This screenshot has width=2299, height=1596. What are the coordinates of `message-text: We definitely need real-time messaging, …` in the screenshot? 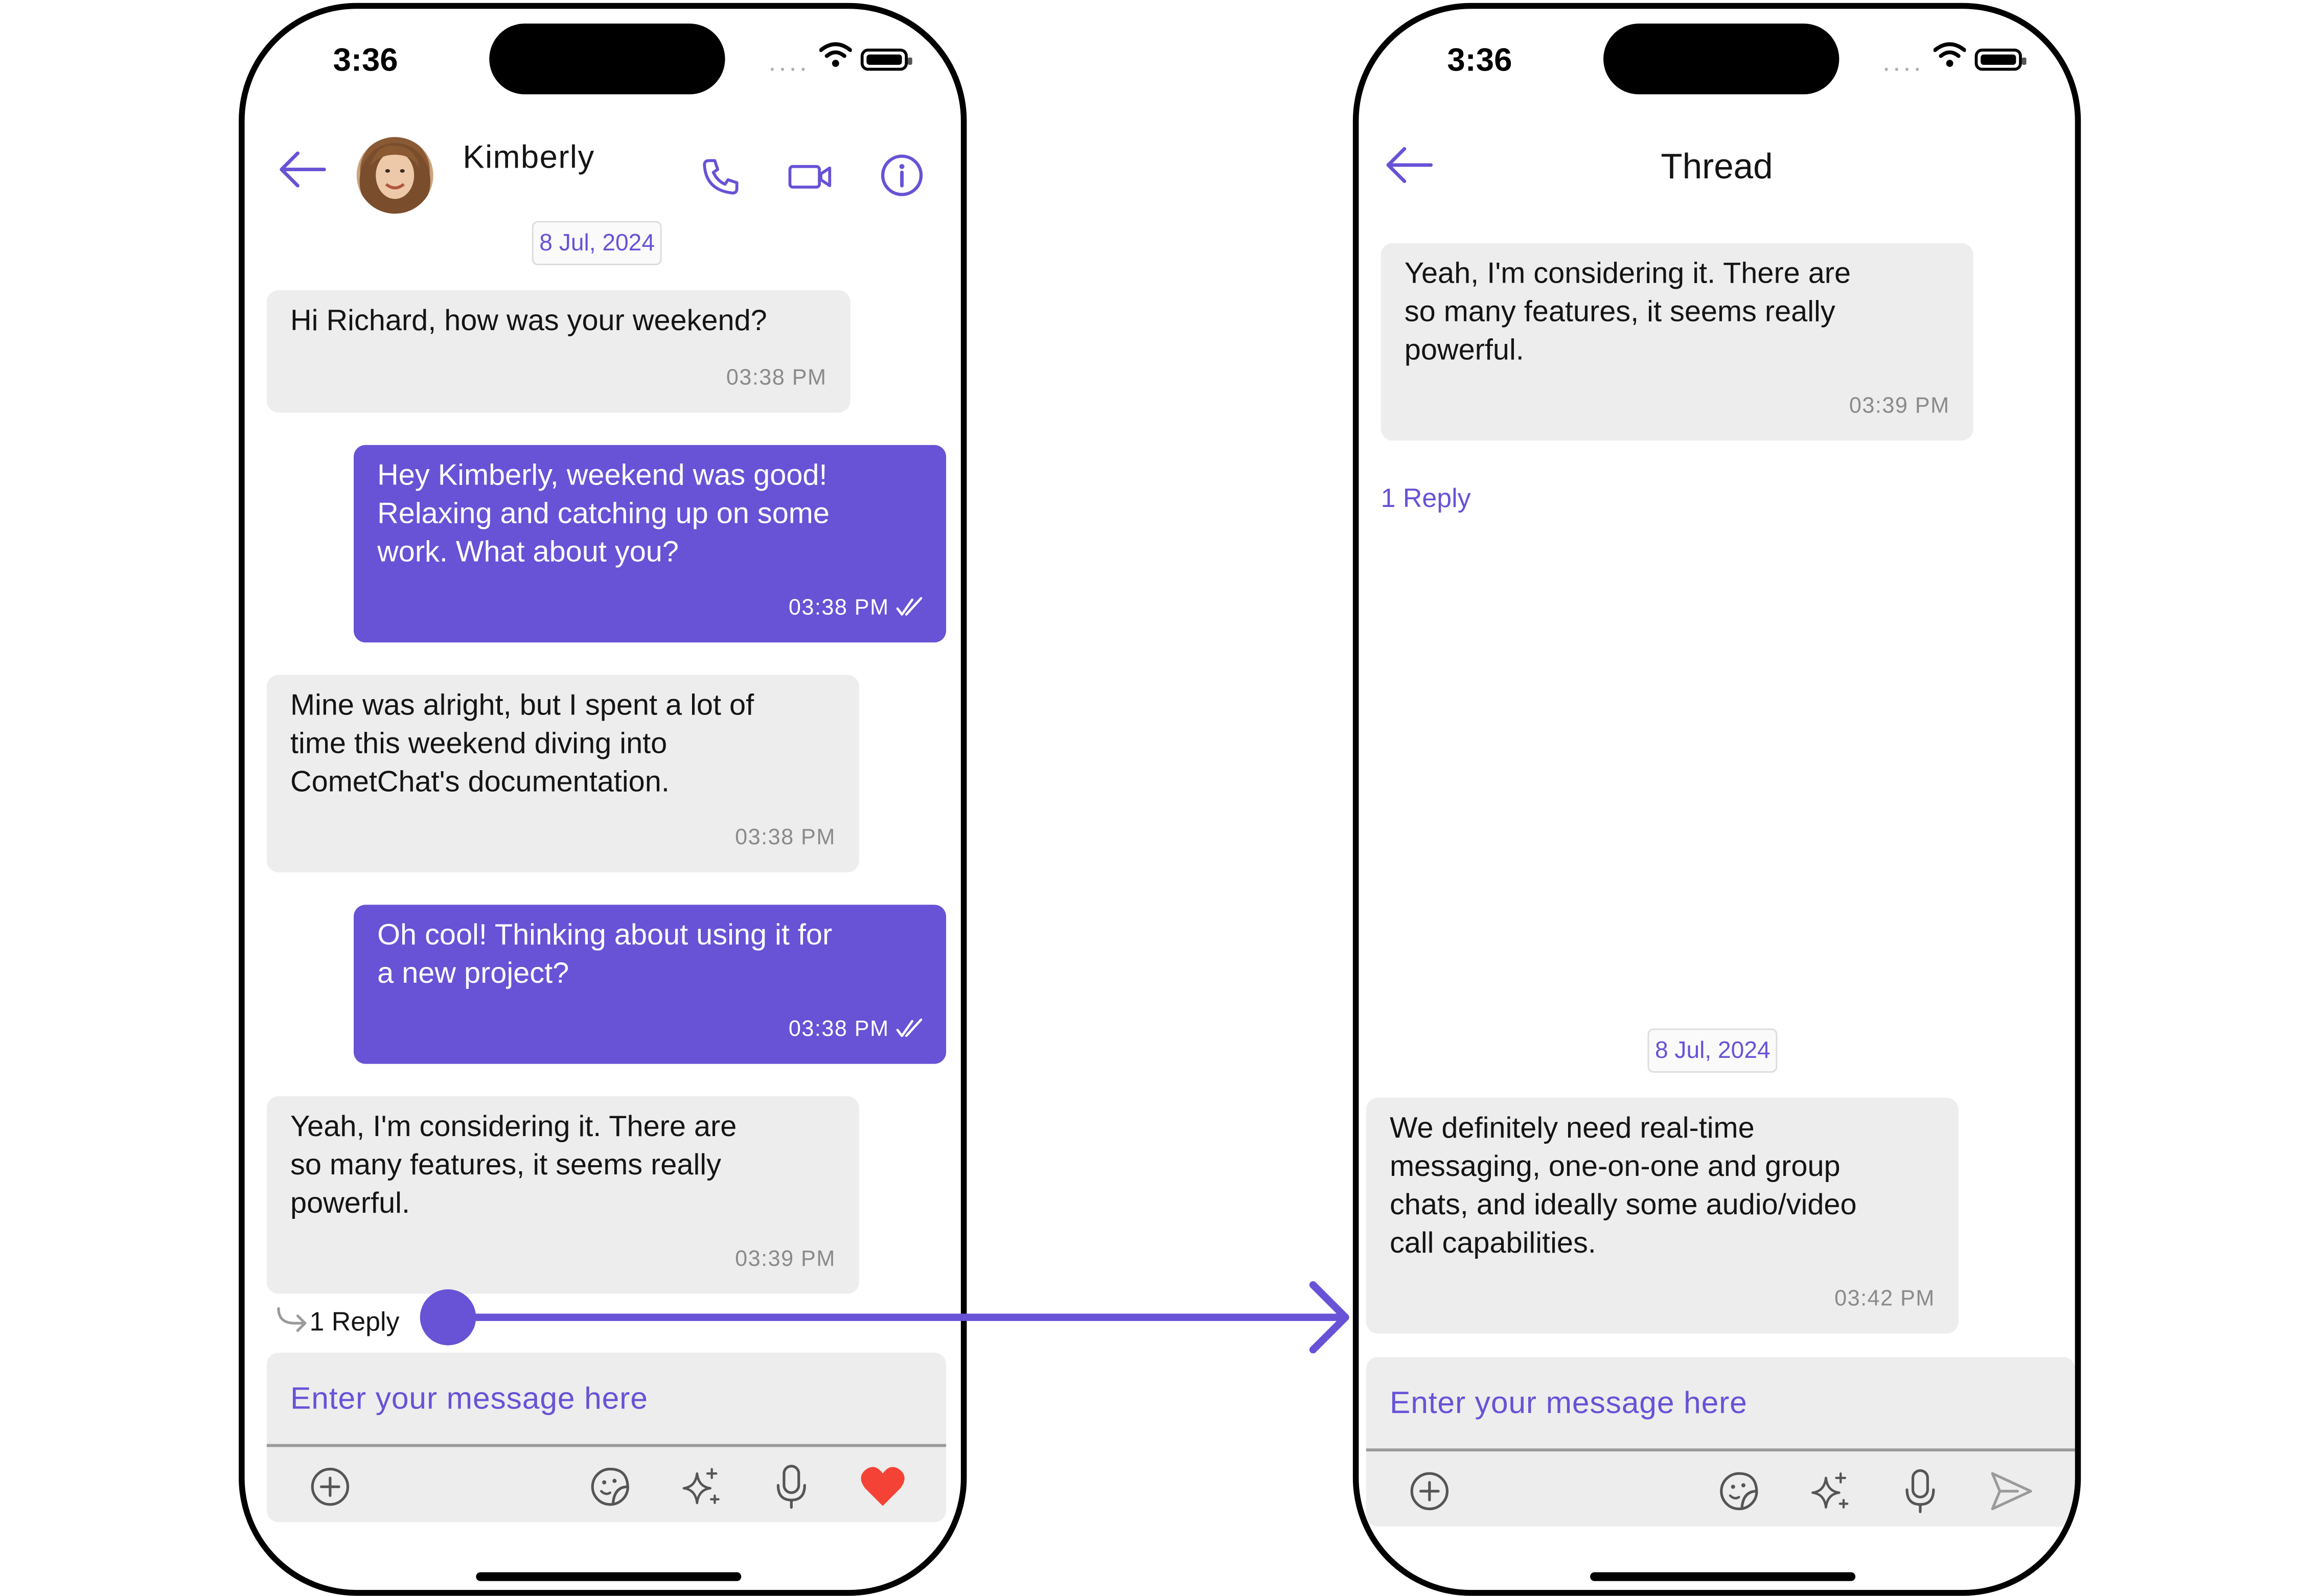 It's located at (1623, 1186).